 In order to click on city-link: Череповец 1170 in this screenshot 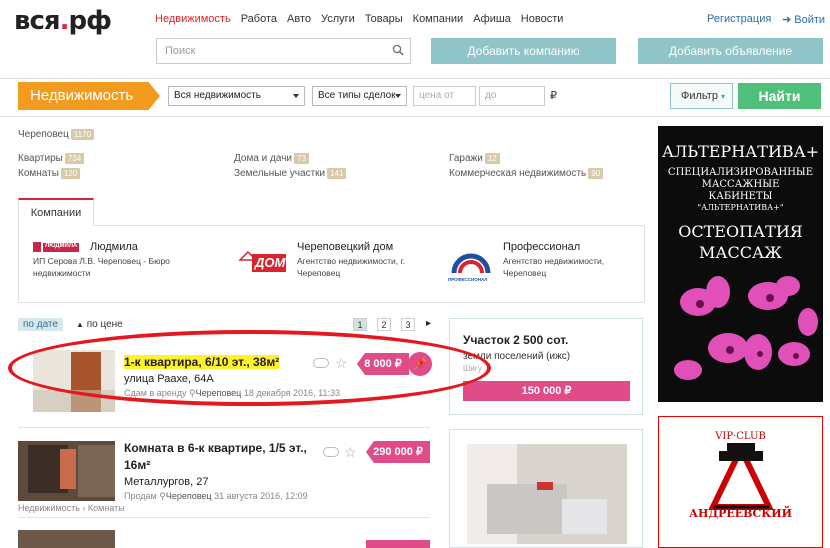, I will do `click(56, 134)`.